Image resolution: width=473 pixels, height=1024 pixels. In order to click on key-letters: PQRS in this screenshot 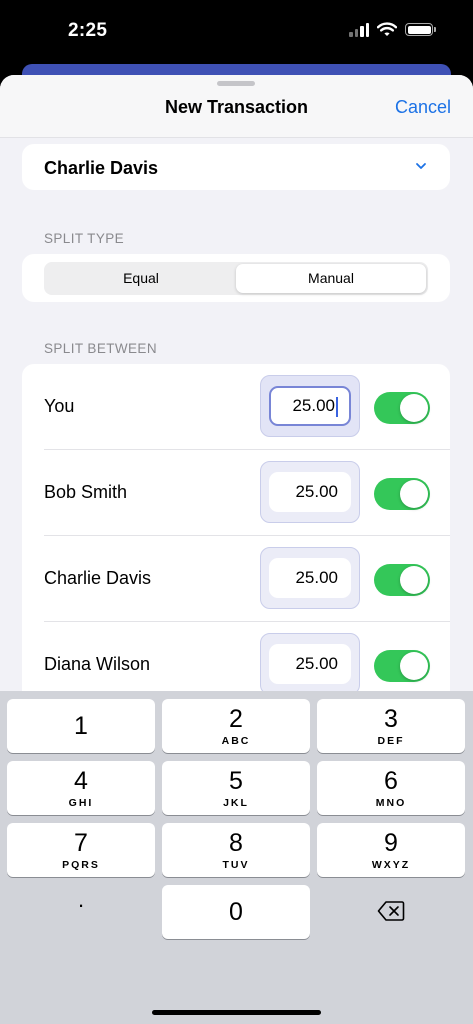, I will do `click(81, 865)`.